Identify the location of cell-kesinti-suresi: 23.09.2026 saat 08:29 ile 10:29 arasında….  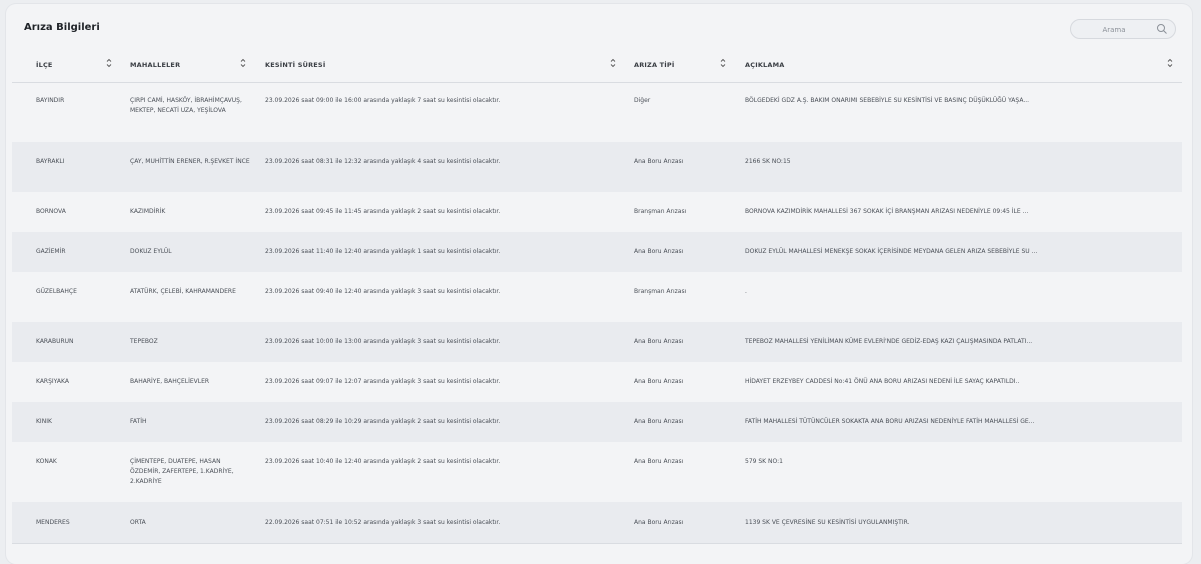
(383, 421).